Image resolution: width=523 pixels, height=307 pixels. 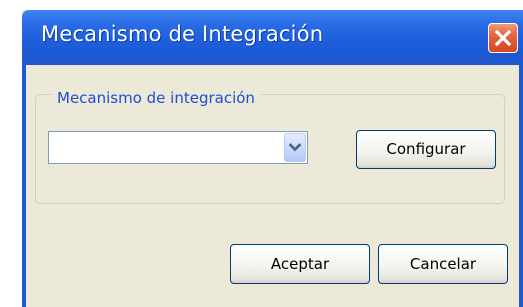 I want to click on chevron-down-icon, so click(x=295, y=147).